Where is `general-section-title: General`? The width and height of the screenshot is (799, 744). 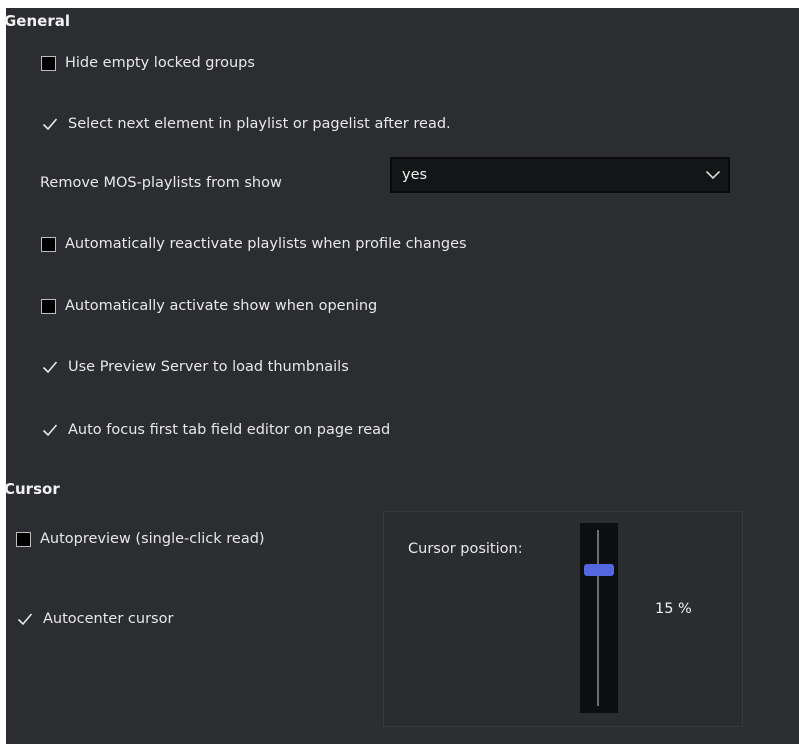 general-section-title: General is located at coordinates (37, 21).